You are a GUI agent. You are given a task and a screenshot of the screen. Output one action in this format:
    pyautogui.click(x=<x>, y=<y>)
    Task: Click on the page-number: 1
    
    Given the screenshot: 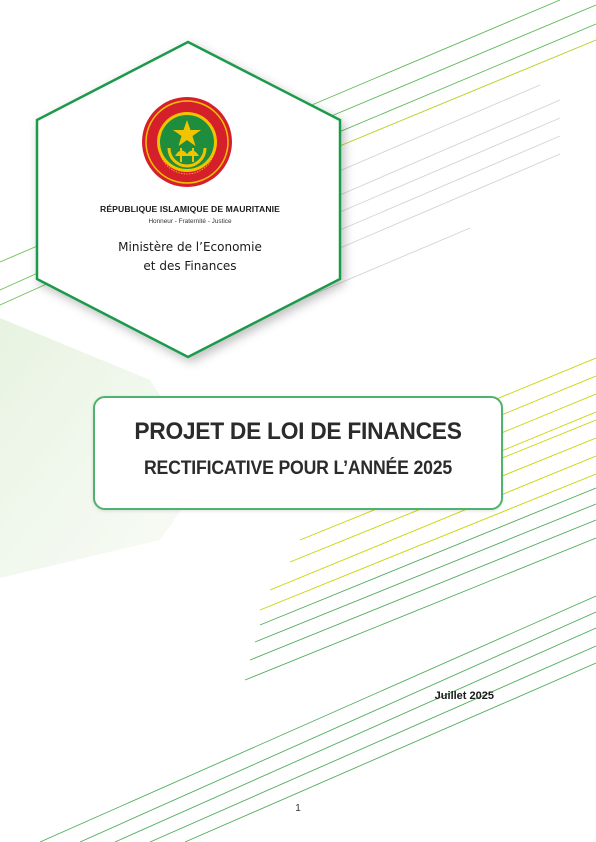 What is the action you would take?
    pyautogui.click(x=298, y=808)
    